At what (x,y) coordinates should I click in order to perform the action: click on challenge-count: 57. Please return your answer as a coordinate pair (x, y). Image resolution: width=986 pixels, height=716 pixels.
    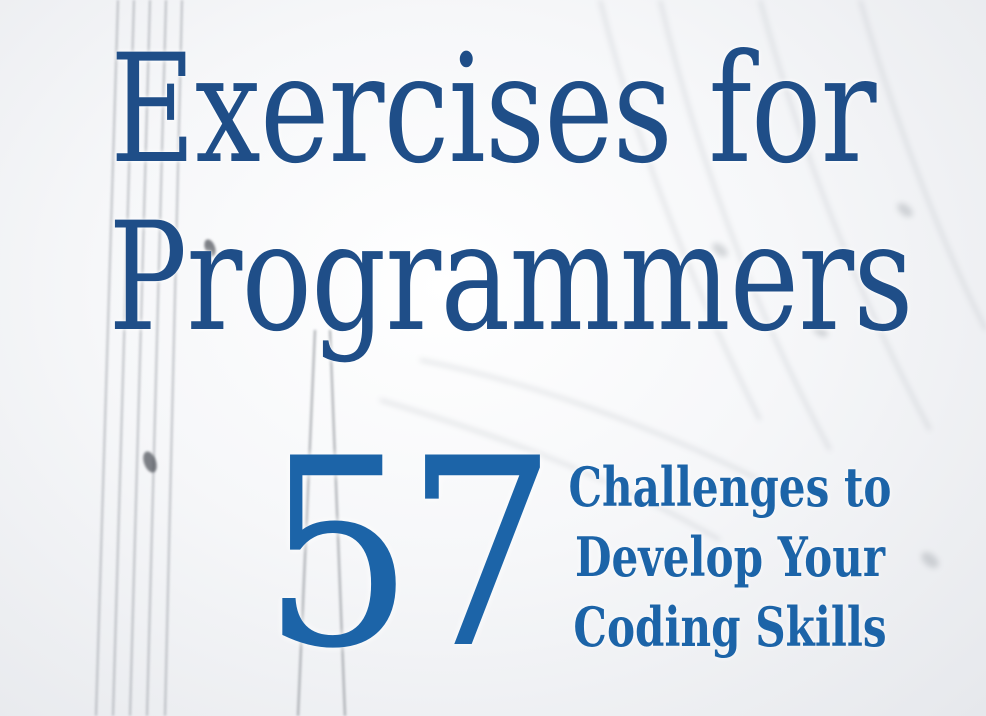
    Looking at the image, I should click on (409, 555).